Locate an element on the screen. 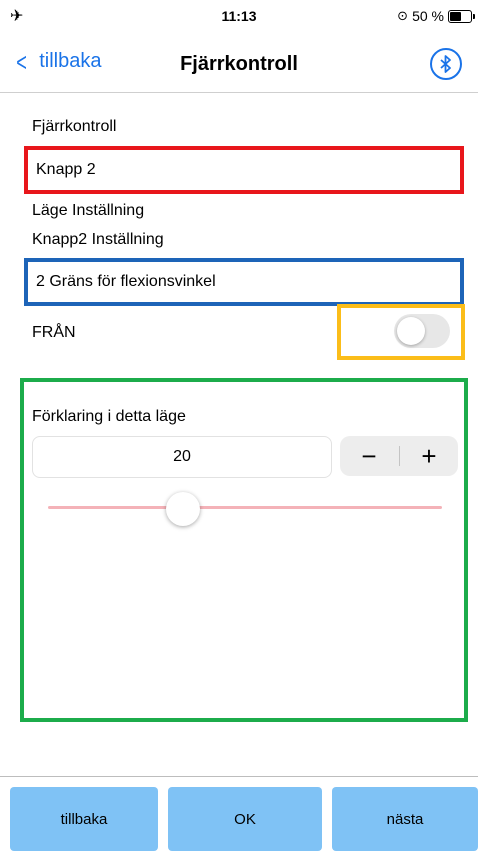  remote-value: Knapp 2 is located at coordinates (66, 170).